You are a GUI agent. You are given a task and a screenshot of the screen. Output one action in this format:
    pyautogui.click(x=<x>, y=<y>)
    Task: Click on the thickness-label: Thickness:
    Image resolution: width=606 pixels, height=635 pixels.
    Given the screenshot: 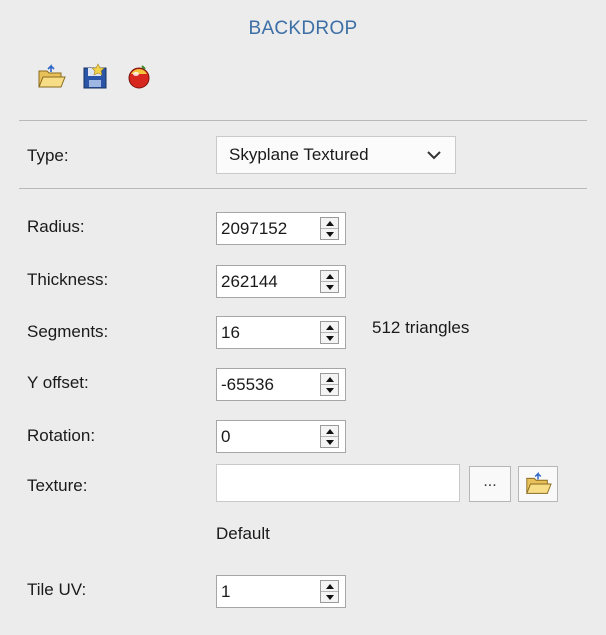 What is the action you would take?
    pyautogui.click(x=68, y=279)
    